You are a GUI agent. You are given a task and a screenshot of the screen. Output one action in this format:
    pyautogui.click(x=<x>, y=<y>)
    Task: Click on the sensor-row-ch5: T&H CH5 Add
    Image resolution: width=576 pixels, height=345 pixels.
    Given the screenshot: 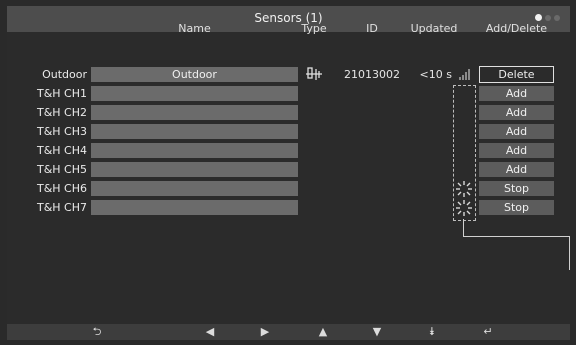 What is the action you would take?
    pyautogui.click(x=288, y=170)
    